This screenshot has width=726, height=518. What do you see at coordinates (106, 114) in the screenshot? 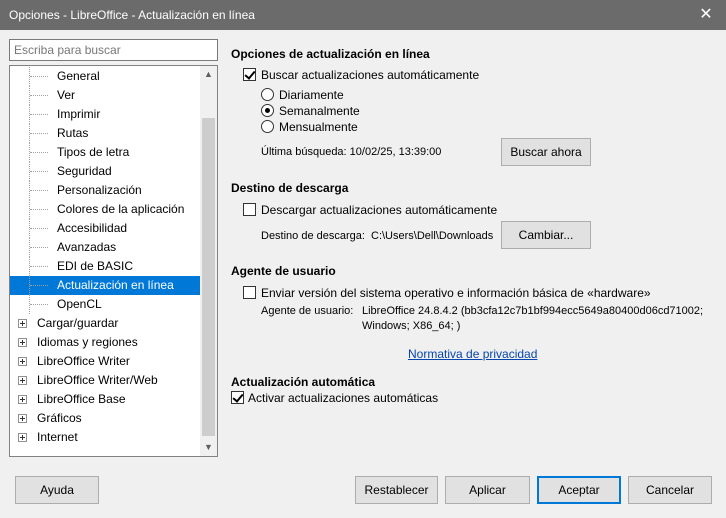
I see `tree-item: Imprimir` at bounding box center [106, 114].